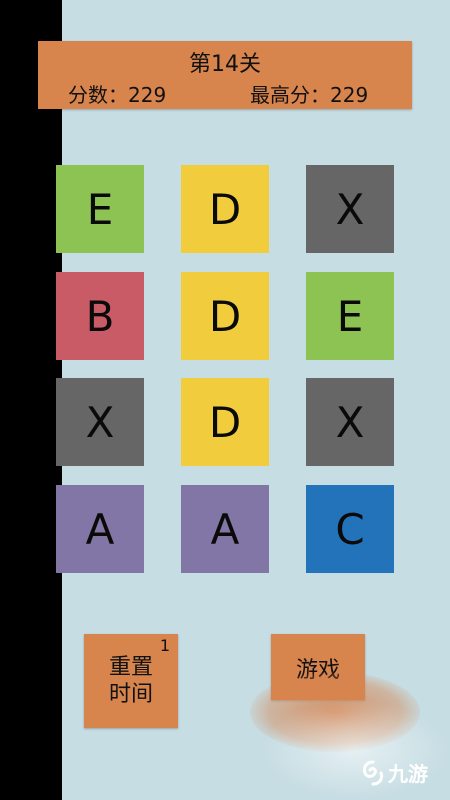 The image size is (450, 800). Describe the element at coordinates (309, 95) in the screenshot. I see `best-score: 最高分：229` at that location.